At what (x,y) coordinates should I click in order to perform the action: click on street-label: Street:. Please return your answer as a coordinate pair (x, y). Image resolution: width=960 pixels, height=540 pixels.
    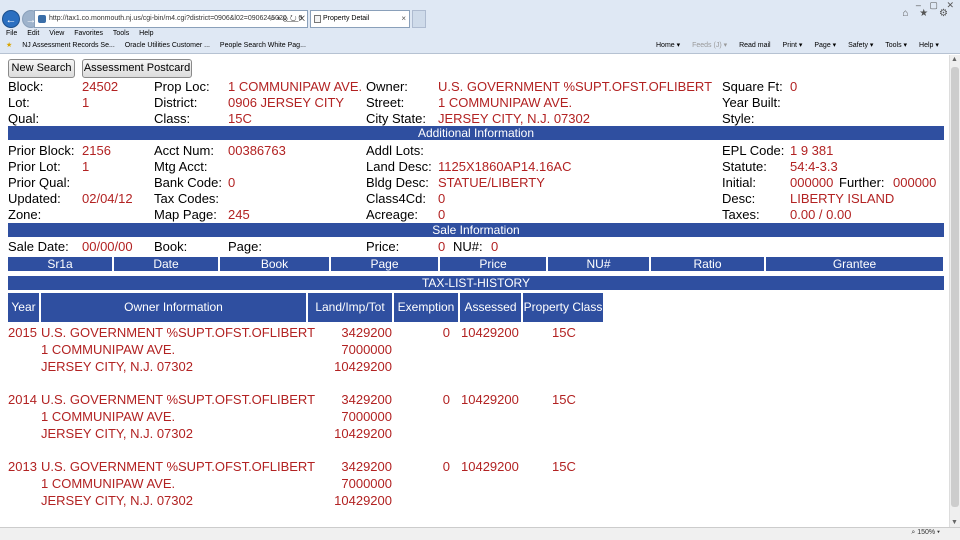
    Looking at the image, I should click on (385, 102).